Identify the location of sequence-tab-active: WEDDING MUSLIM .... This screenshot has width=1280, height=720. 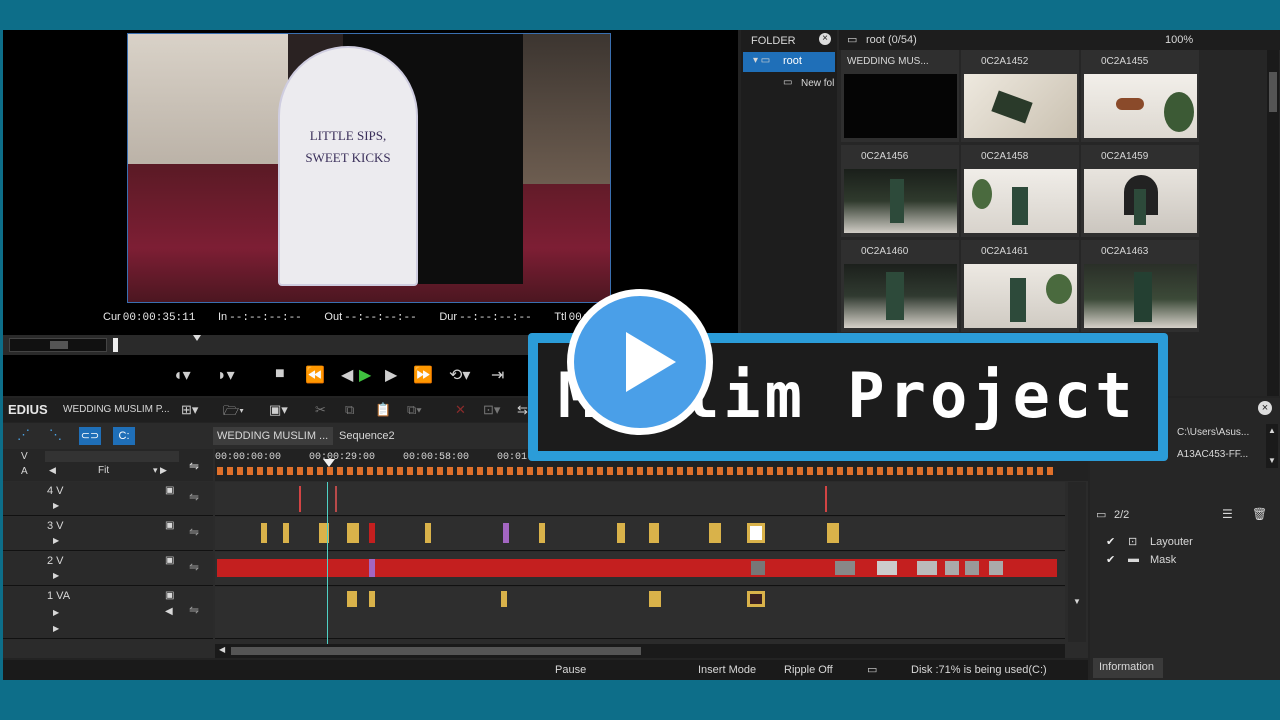
(273, 436).